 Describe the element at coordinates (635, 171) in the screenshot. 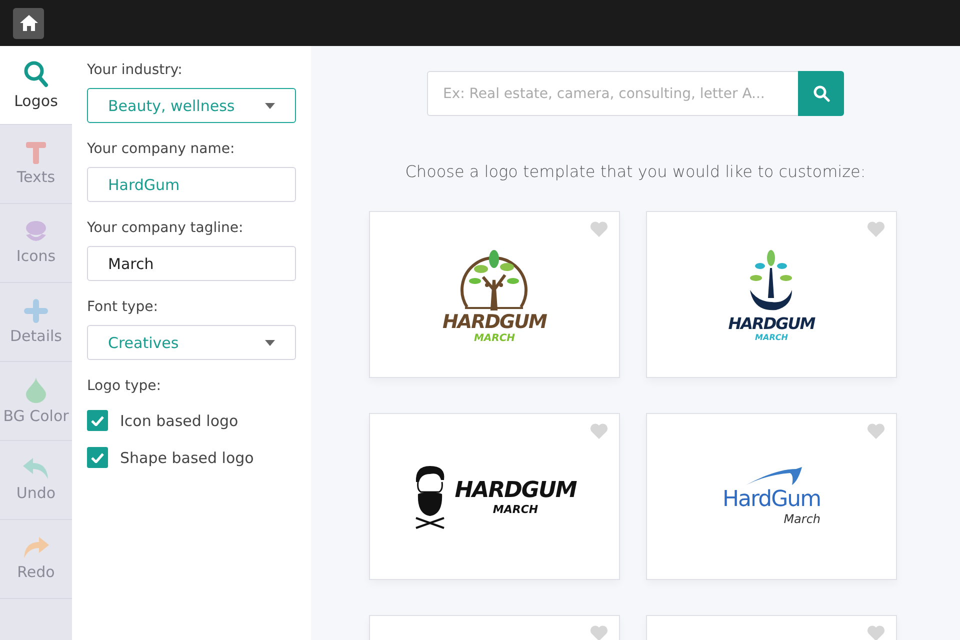

I see `section-heading: Choose a logo template that you would like to customize:` at that location.